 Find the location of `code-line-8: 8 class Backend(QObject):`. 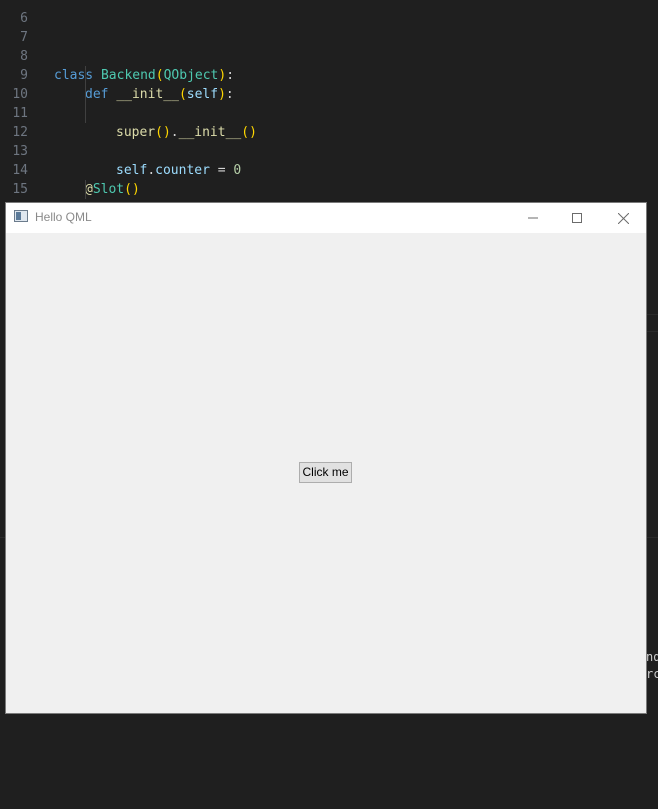

code-line-8: 8 class Backend(QObject): is located at coordinates (329, 55).